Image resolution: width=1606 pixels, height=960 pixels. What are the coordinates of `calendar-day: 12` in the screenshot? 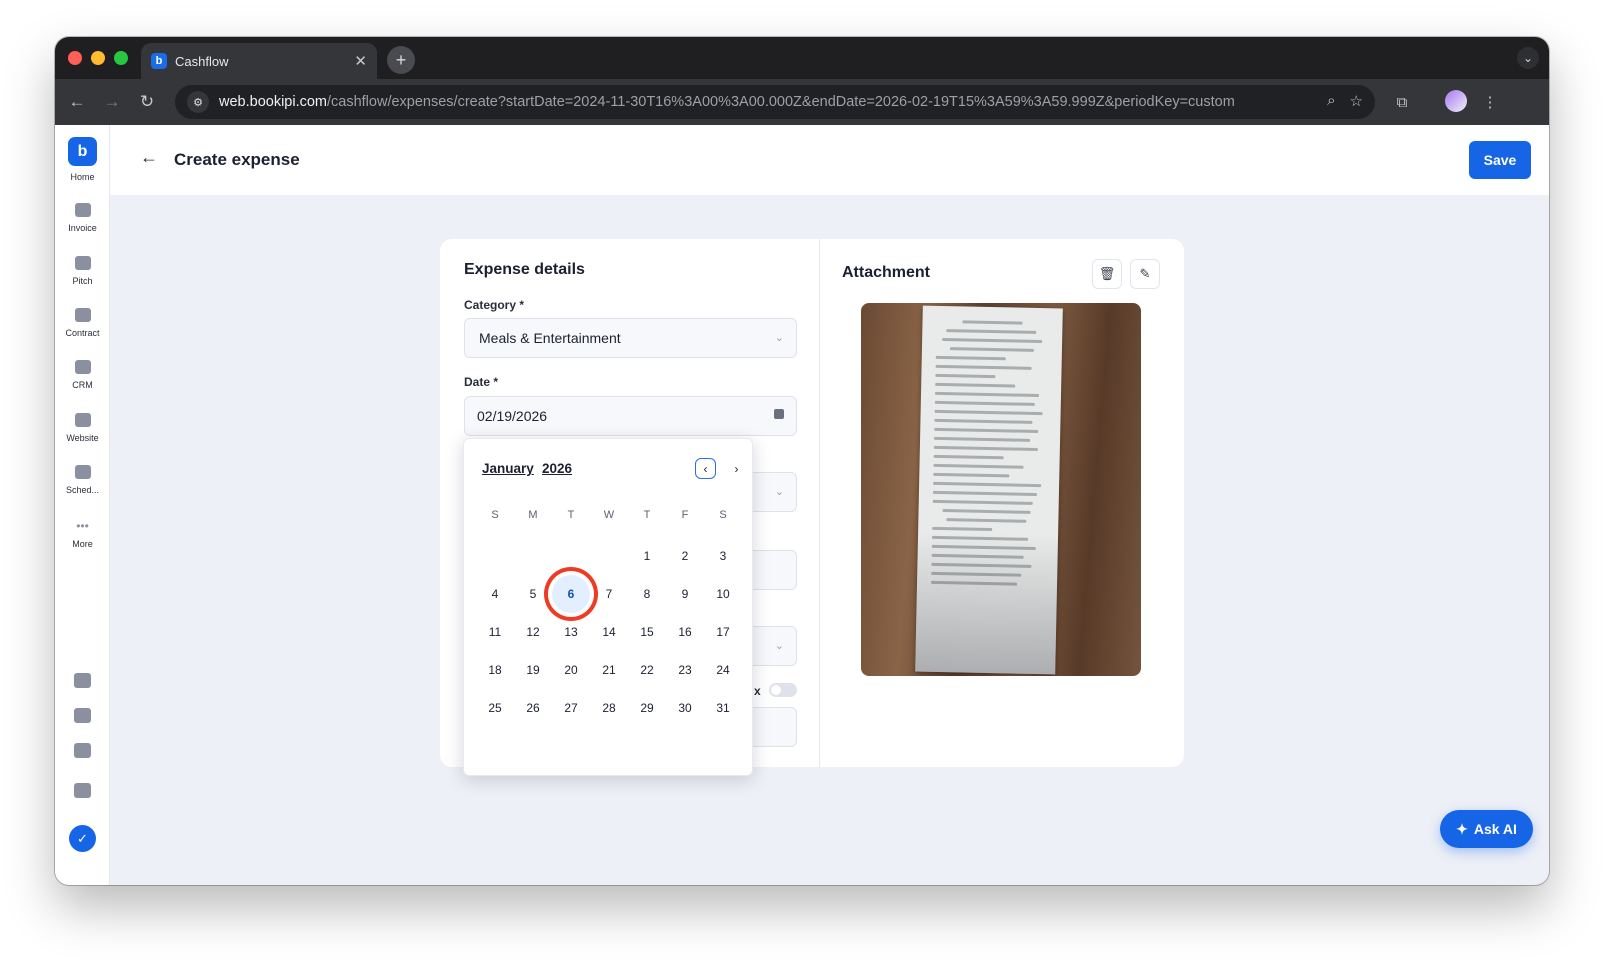 It's located at (533, 632).